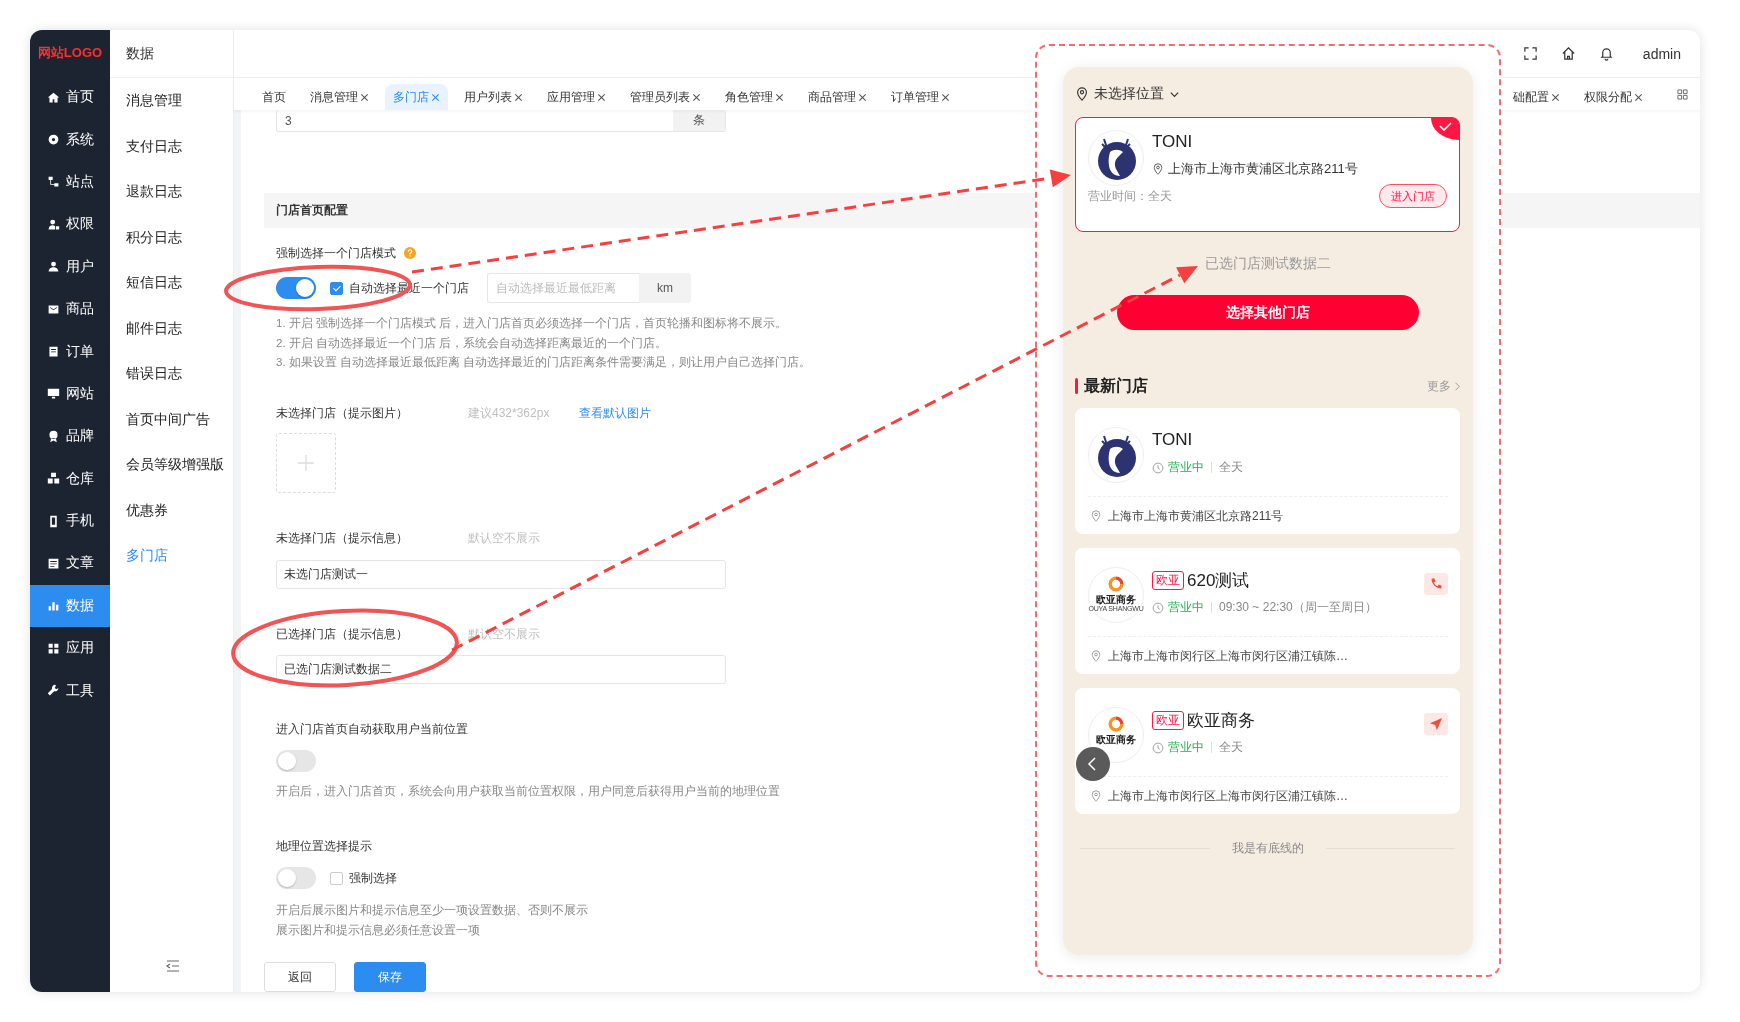 This screenshot has width=1740, height=1022. Describe the element at coordinates (70, 266) in the screenshot. I see `sidebar-item: 用户` at that location.